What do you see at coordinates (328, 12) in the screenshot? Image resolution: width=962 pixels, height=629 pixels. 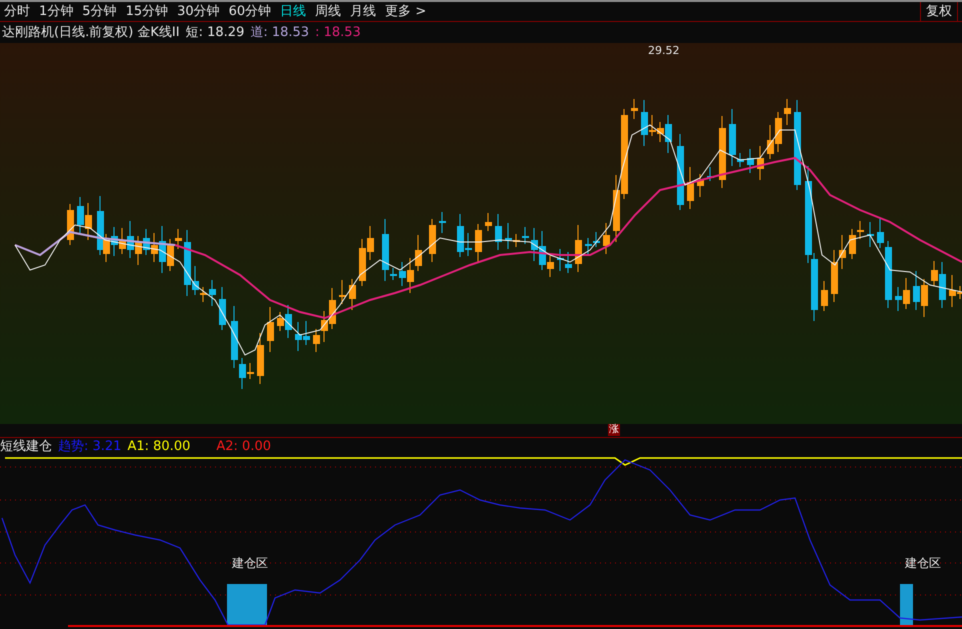 I see `timeframe-tab: 周线` at bounding box center [328, 12].